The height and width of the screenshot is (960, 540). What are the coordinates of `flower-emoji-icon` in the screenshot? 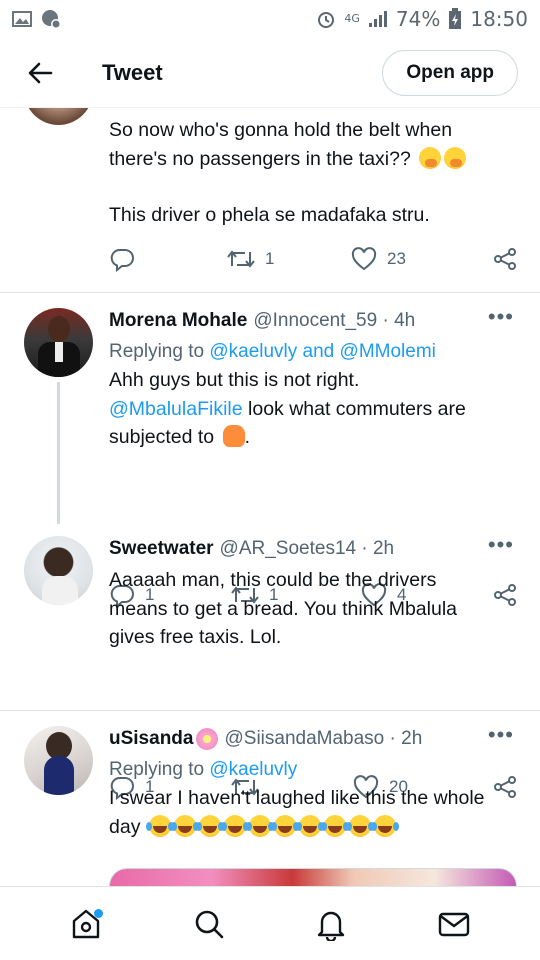 It's located at (207, 739).